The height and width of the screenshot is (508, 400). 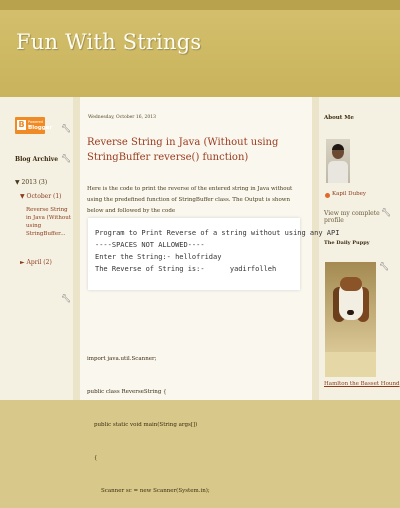 I want to click on badge-brand-text: Blogger, so click(x=40, y=128).